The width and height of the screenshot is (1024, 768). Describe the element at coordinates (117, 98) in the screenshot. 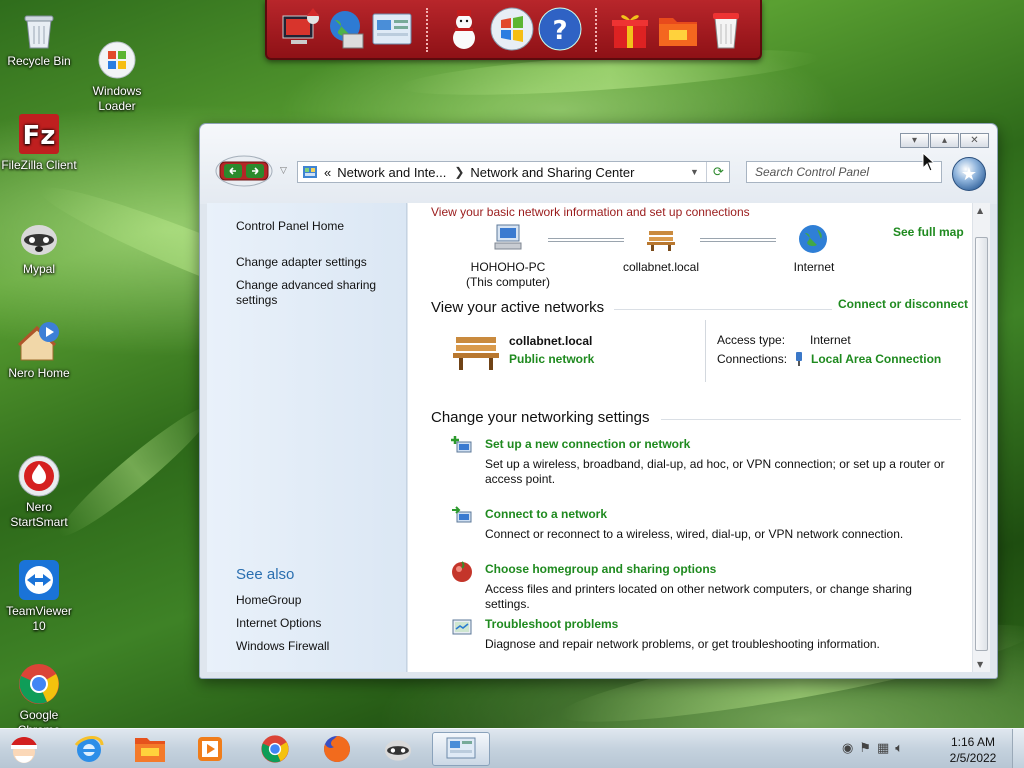

I see `desktop-icon-label: Windows Loader` at that location.